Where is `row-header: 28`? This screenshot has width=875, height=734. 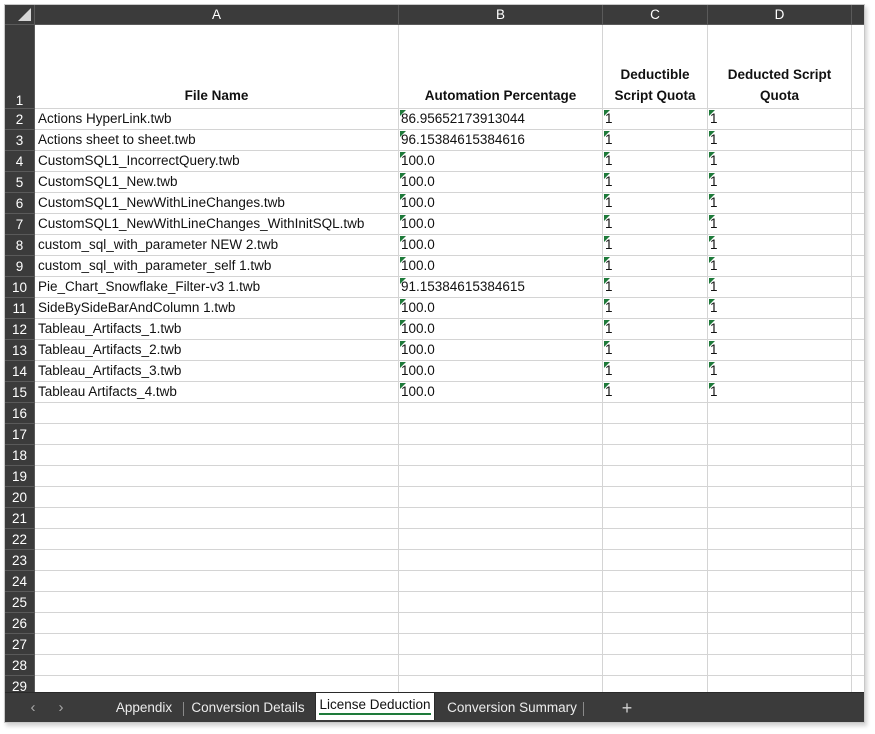 row-header: 28 is located at coordinates (20, 665).